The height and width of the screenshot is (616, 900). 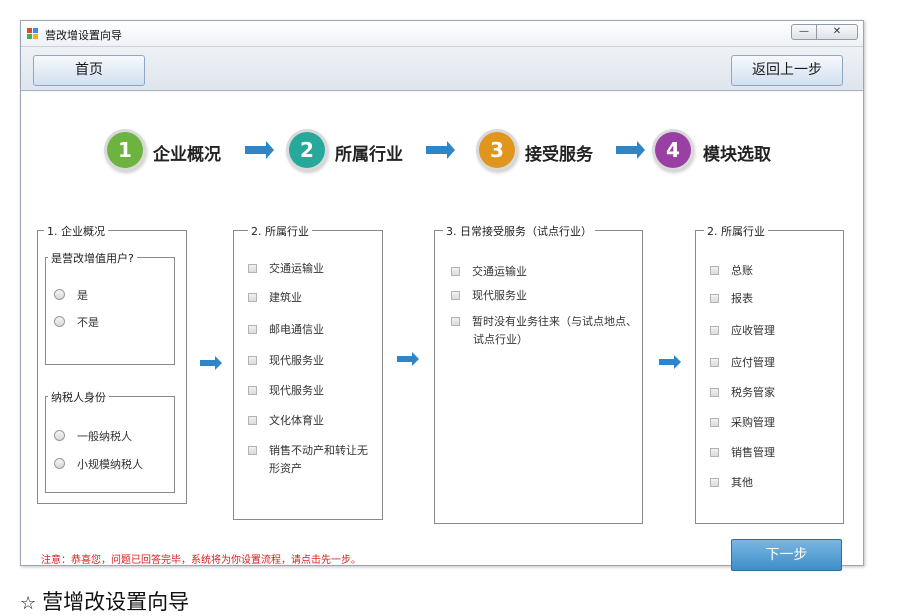 I want to click on checkbox-receivables: 应收管理, so click(x=742, y=331).